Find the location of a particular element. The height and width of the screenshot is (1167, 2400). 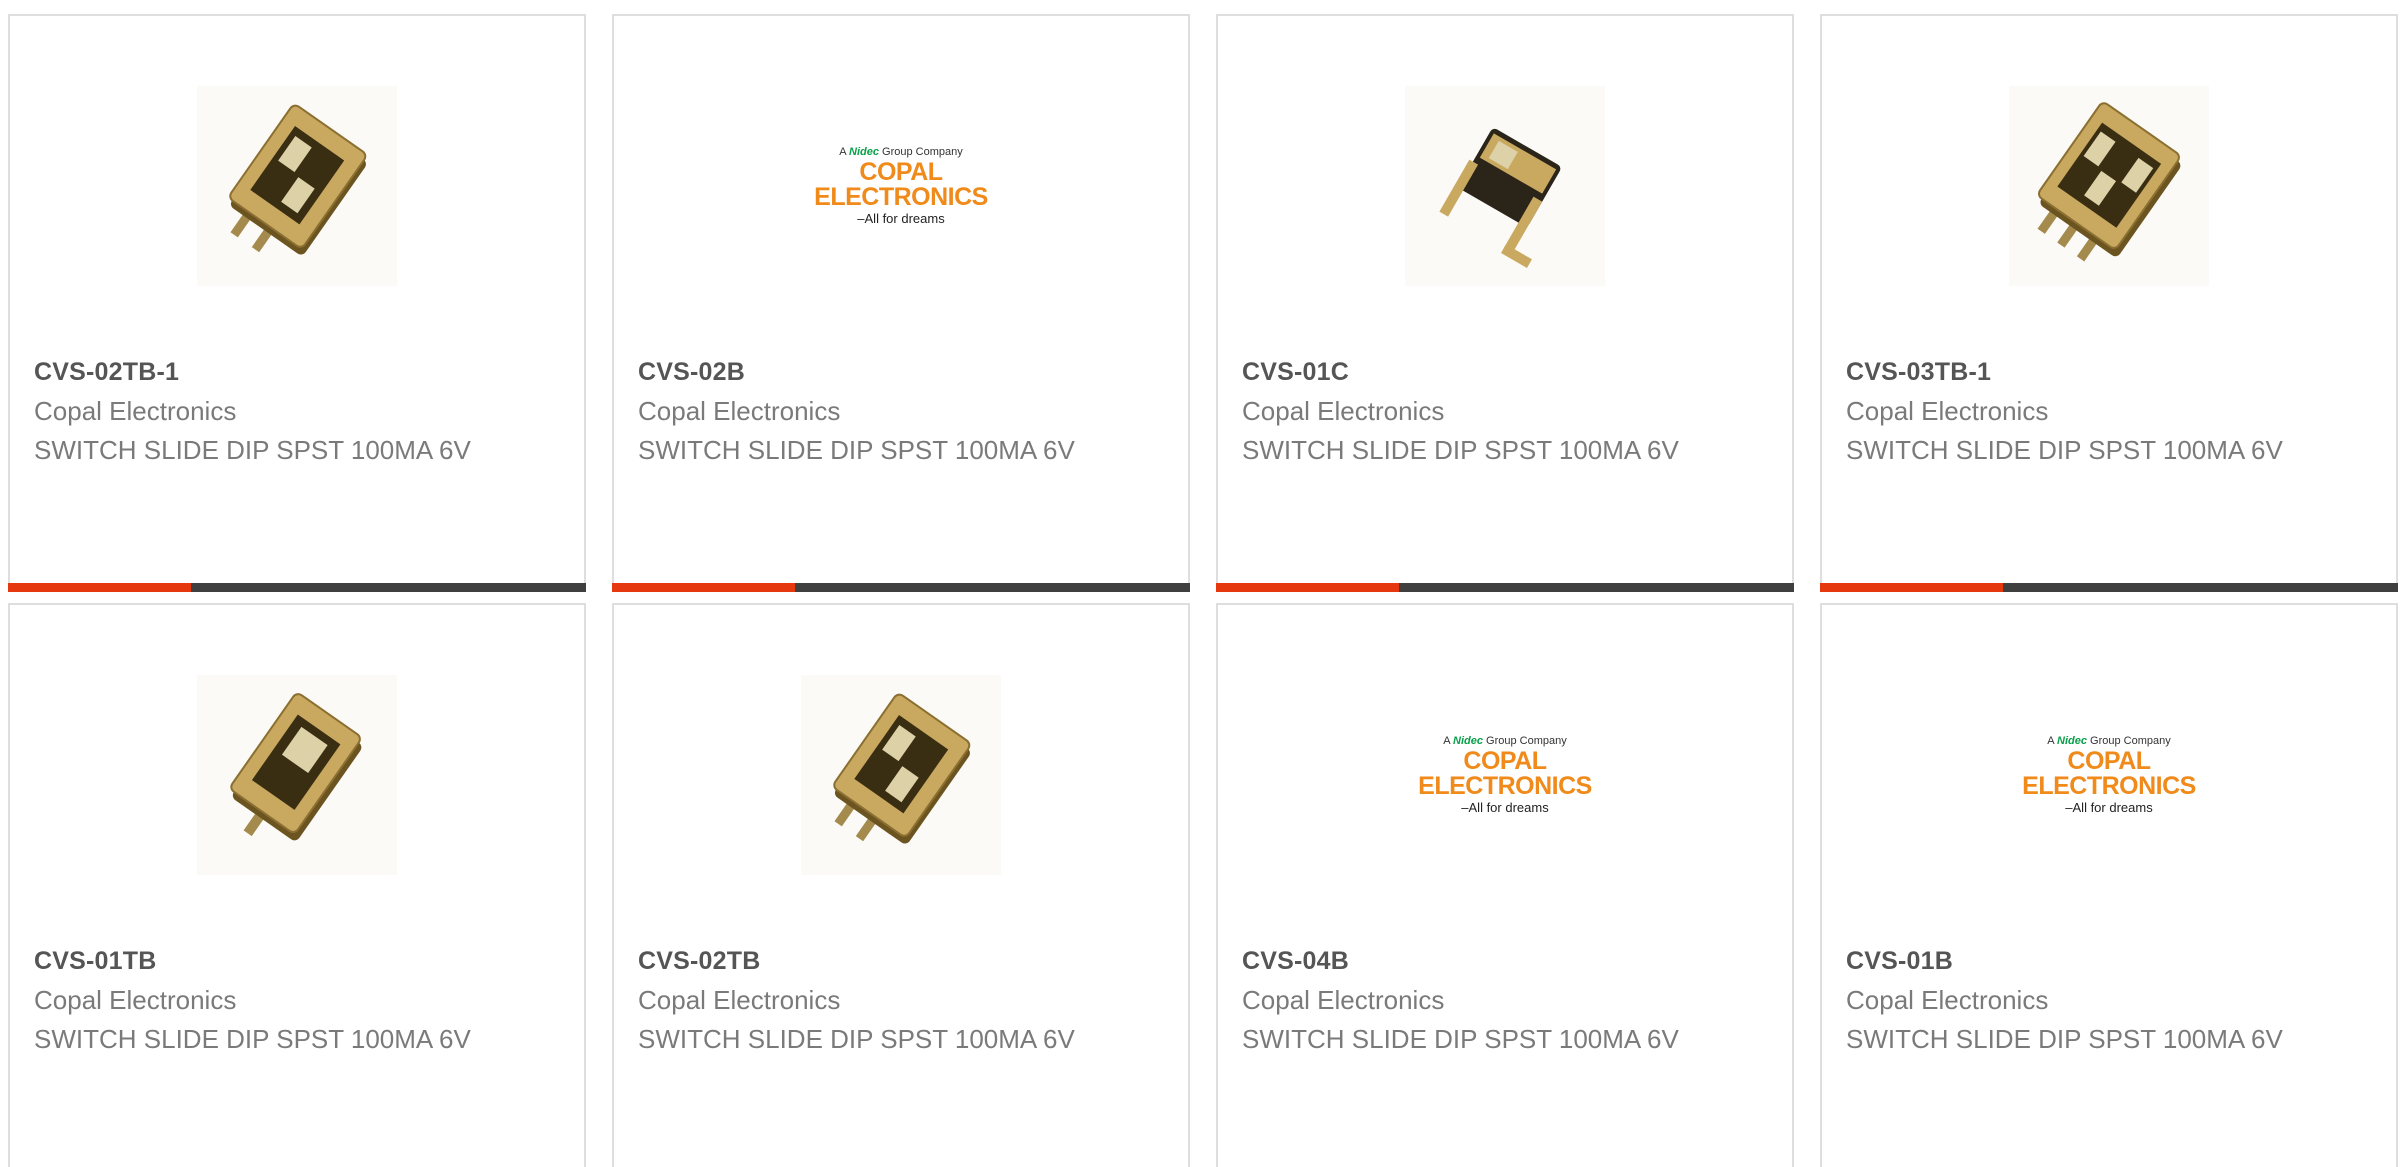

switch-right-angle-icon is located at coordinates (1505, 186).